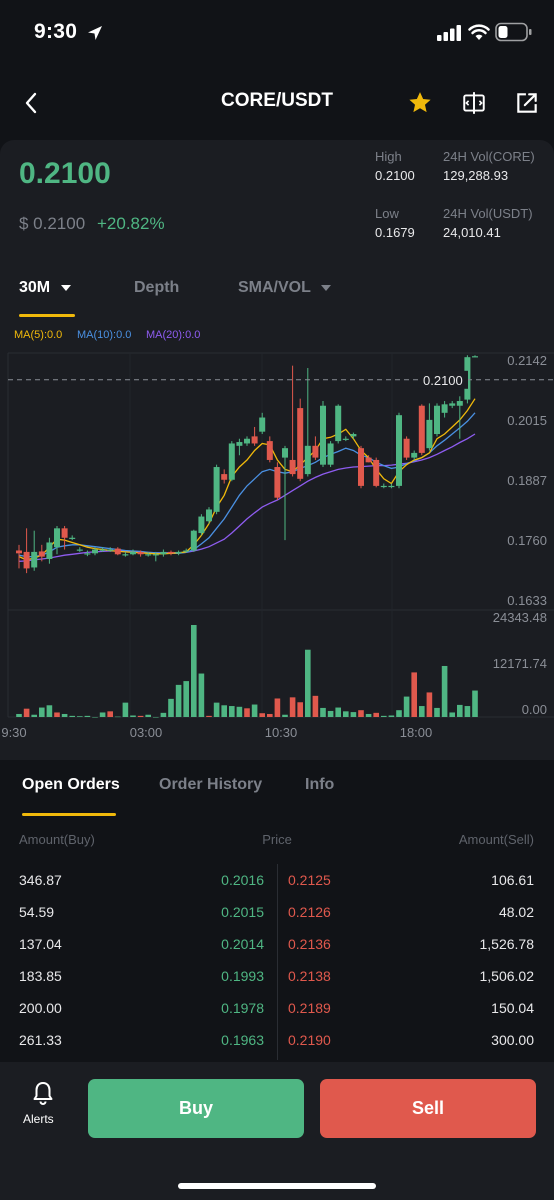 This screenshot has width=554, height=1200. Describe the element at coordinates (512, 1008) in the screenshot. I see `sell-amount: 150.04` at that location.